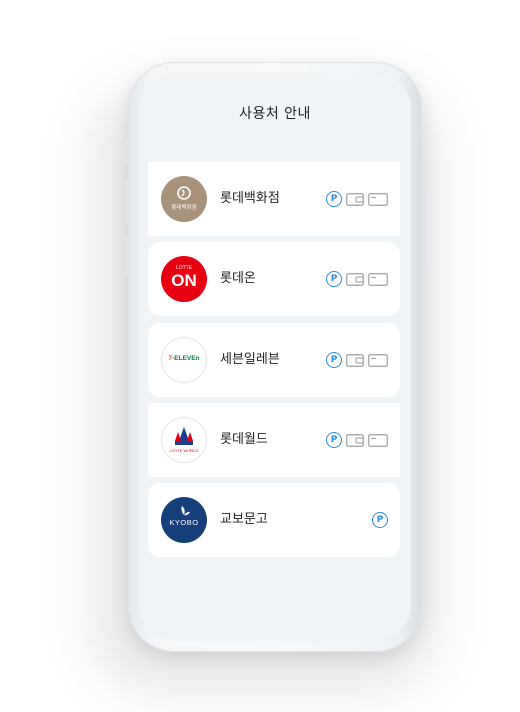 The width and height of the screenshot is (520, 712). I want to click on logo-wordmark: ELEVEn, so click(187, 358).